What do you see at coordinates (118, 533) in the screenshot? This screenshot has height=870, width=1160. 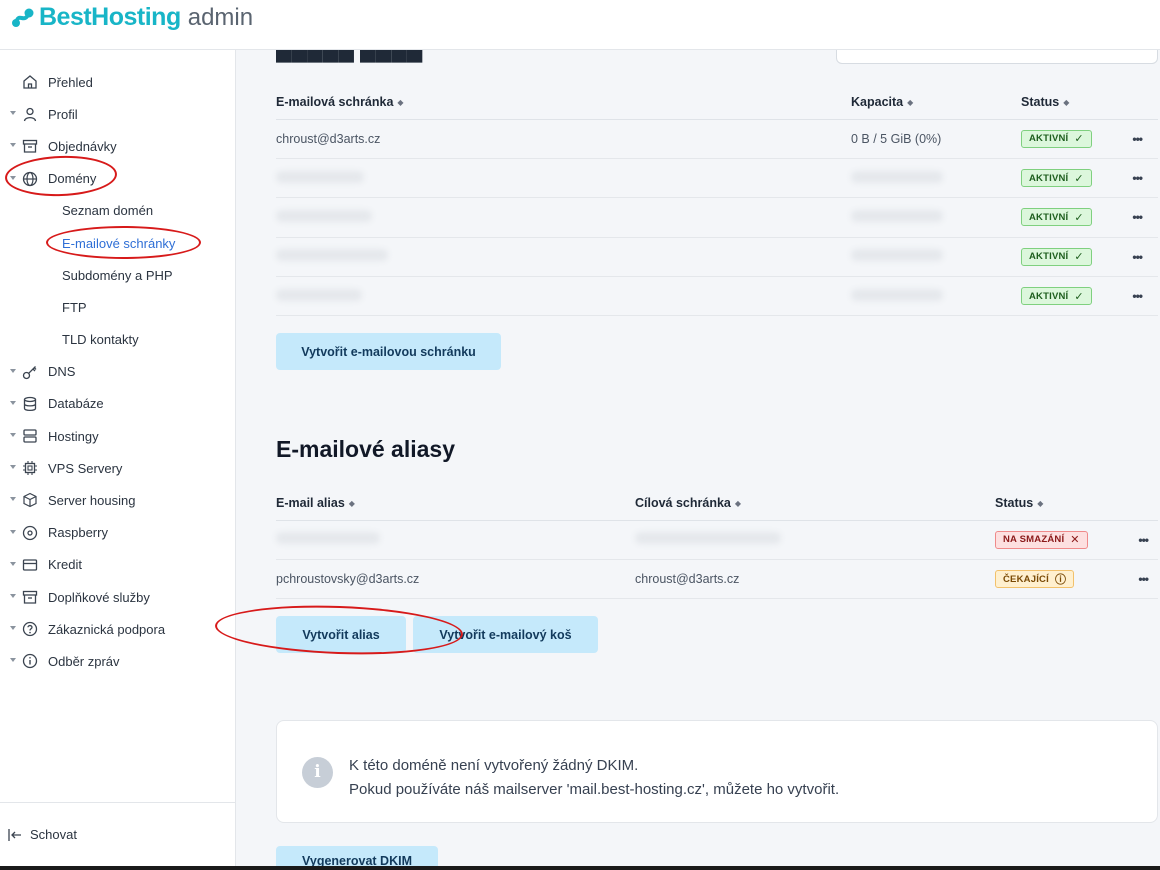 I see `sidebar-item-raspberry: Raspberry` at bounding box center [118, 533].